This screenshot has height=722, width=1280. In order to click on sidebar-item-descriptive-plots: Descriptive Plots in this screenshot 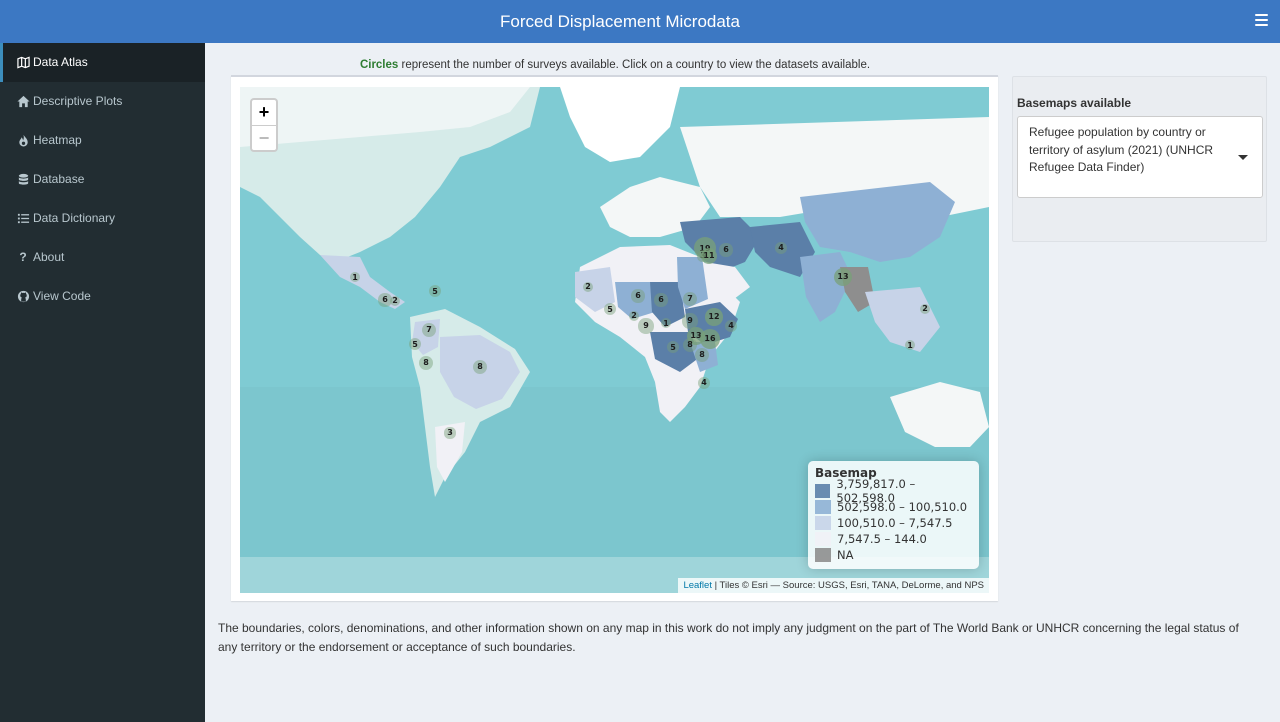, I will do `click(102, 101)`.